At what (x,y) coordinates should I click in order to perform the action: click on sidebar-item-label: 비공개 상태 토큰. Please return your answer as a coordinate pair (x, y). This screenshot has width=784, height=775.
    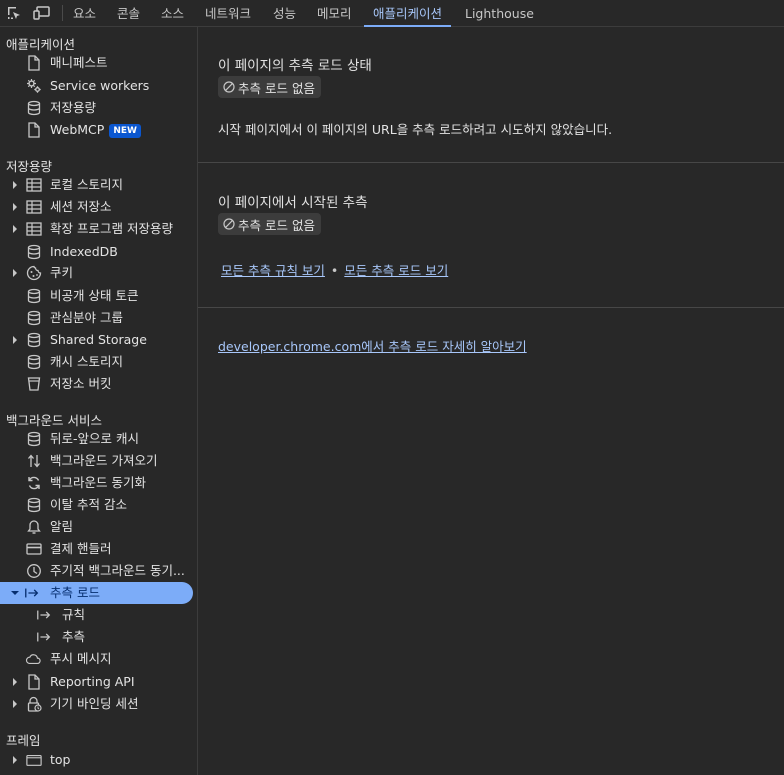
    Looking at the image, I should click on (94, 295).